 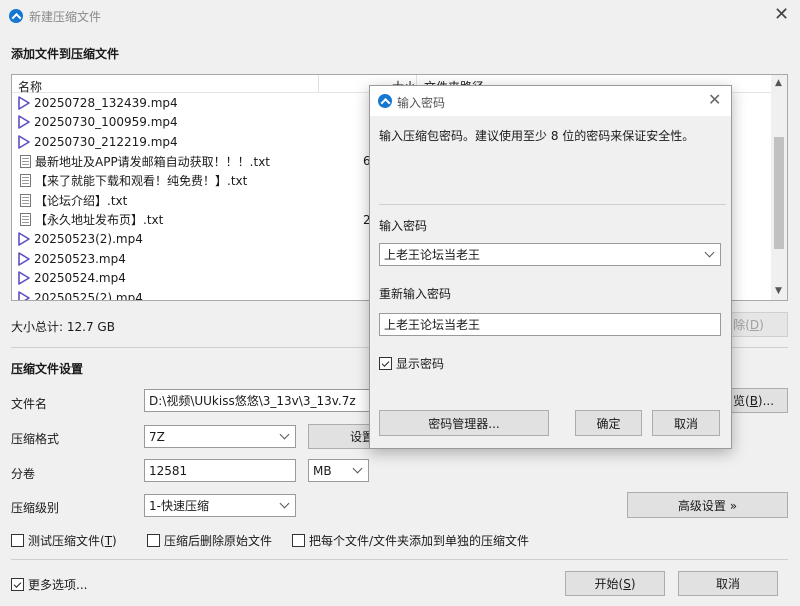 I want to click on file-list-scrollbar: ▲ ▼, so click(x=779, y=187).